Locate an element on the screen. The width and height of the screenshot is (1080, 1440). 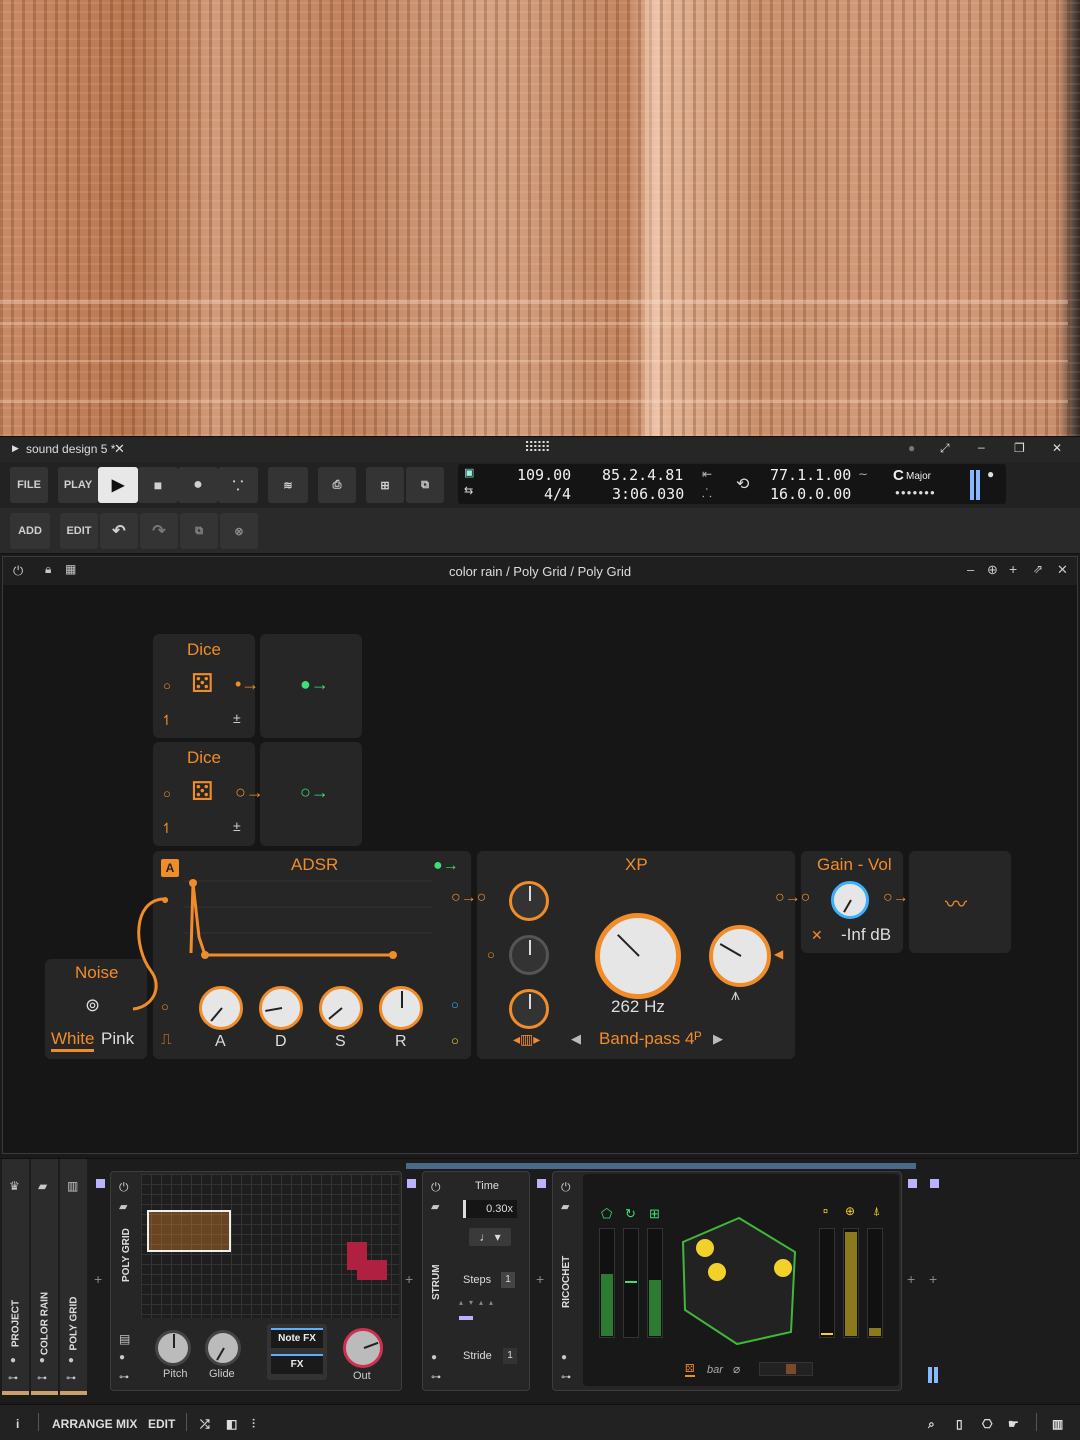
metronome-icon: ⸫ is located at coordinates (707, 492).